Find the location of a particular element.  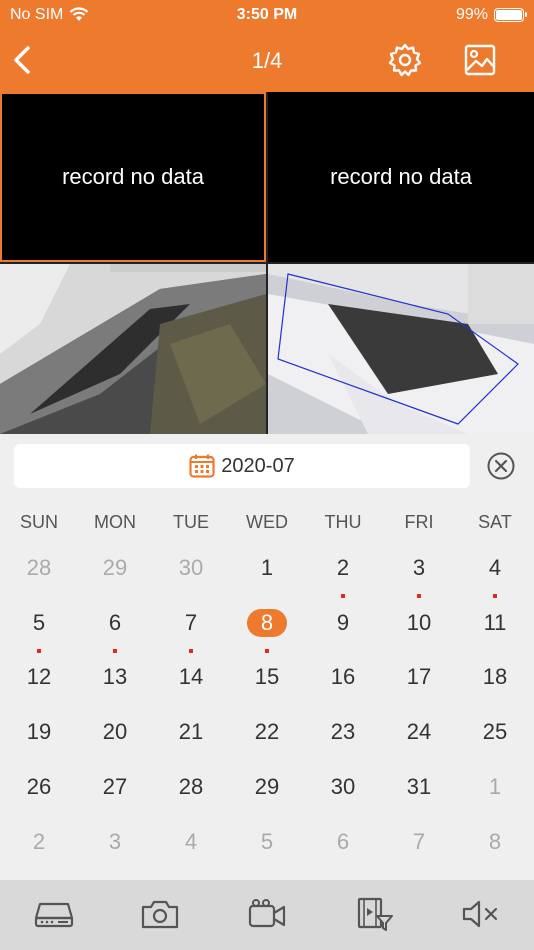

month-selector: 2020-07 is located at coordinates (242, 466).